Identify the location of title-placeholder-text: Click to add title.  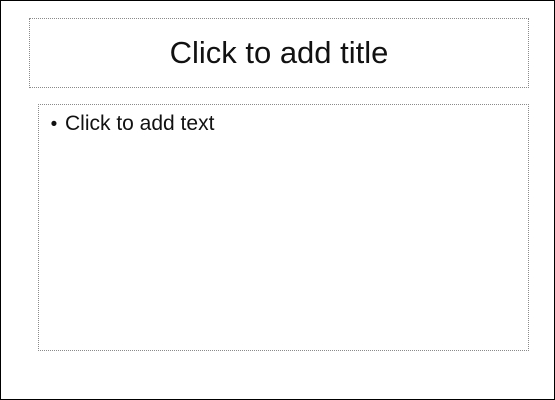
(279, 52).